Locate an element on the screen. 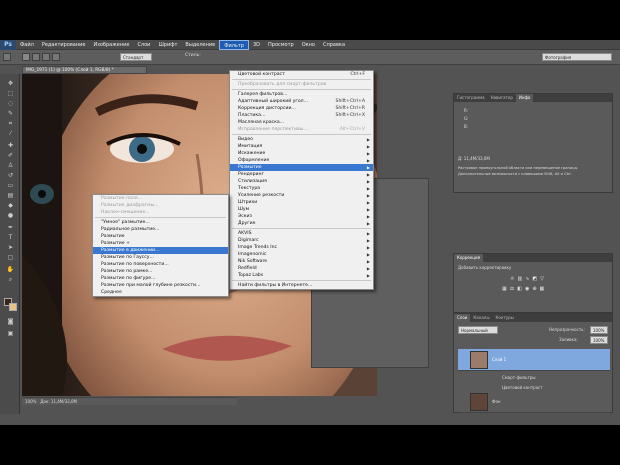  menu-item: Коррекция дисторсии... Shift+Ctrl+R is located at coordinates (301, 108).